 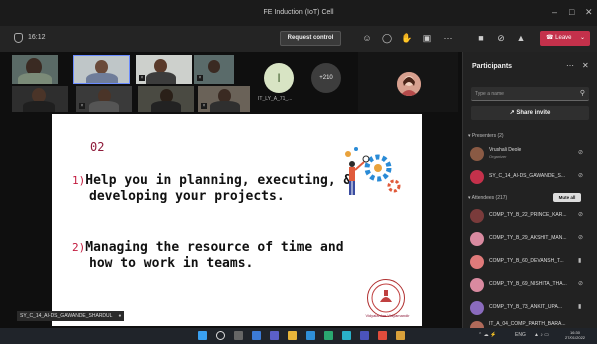 What do you see at coordinates (487, 335) in the screenshot?
I see `tray-icons: ⌃ ☁ ⚡` at bounding box center [487, 335].